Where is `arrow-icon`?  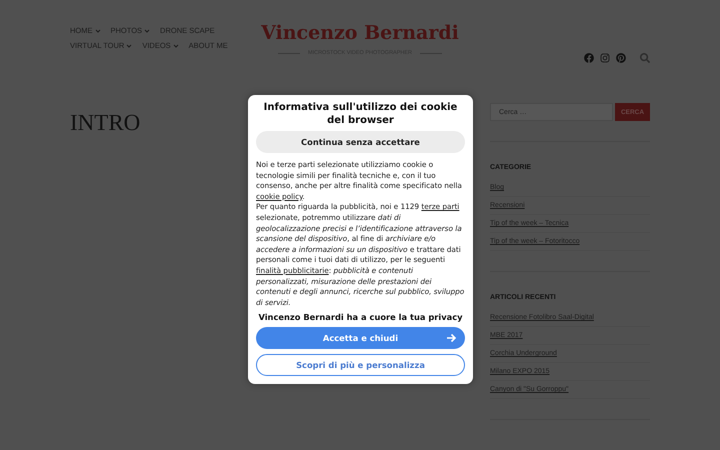 arrow-icon is located at coordinates (451, 338).